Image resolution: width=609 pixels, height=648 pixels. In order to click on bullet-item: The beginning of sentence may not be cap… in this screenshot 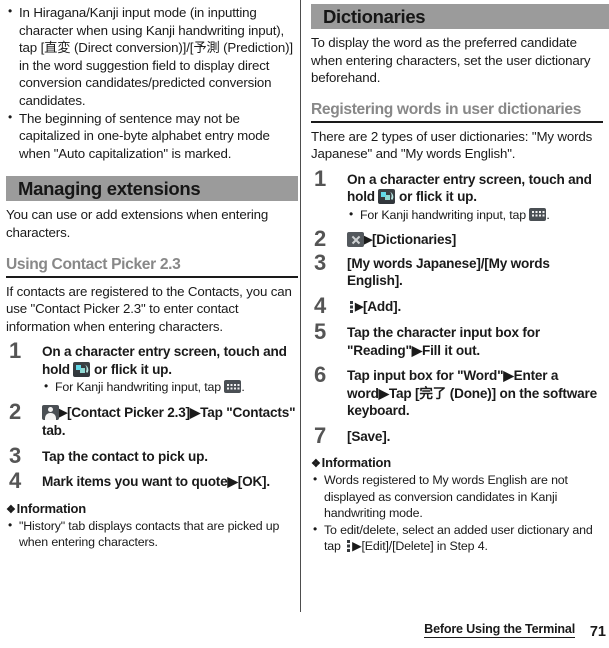, I will do `click(152, 136)`.